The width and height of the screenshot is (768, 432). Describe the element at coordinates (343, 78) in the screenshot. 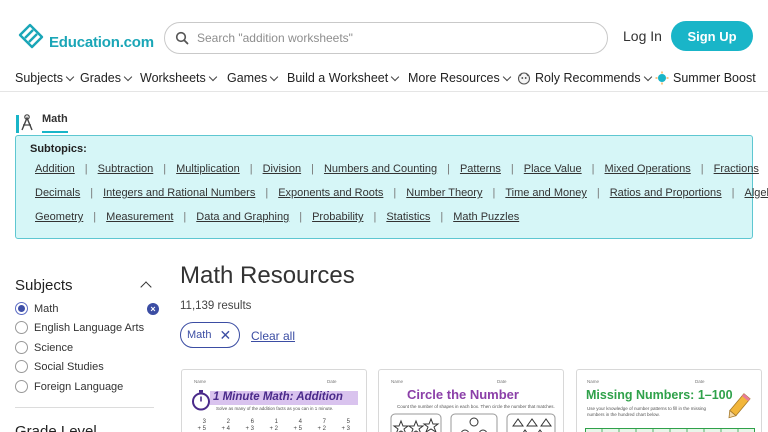

I see `nav-build-worksheet: Build a Worksheet` at that location.